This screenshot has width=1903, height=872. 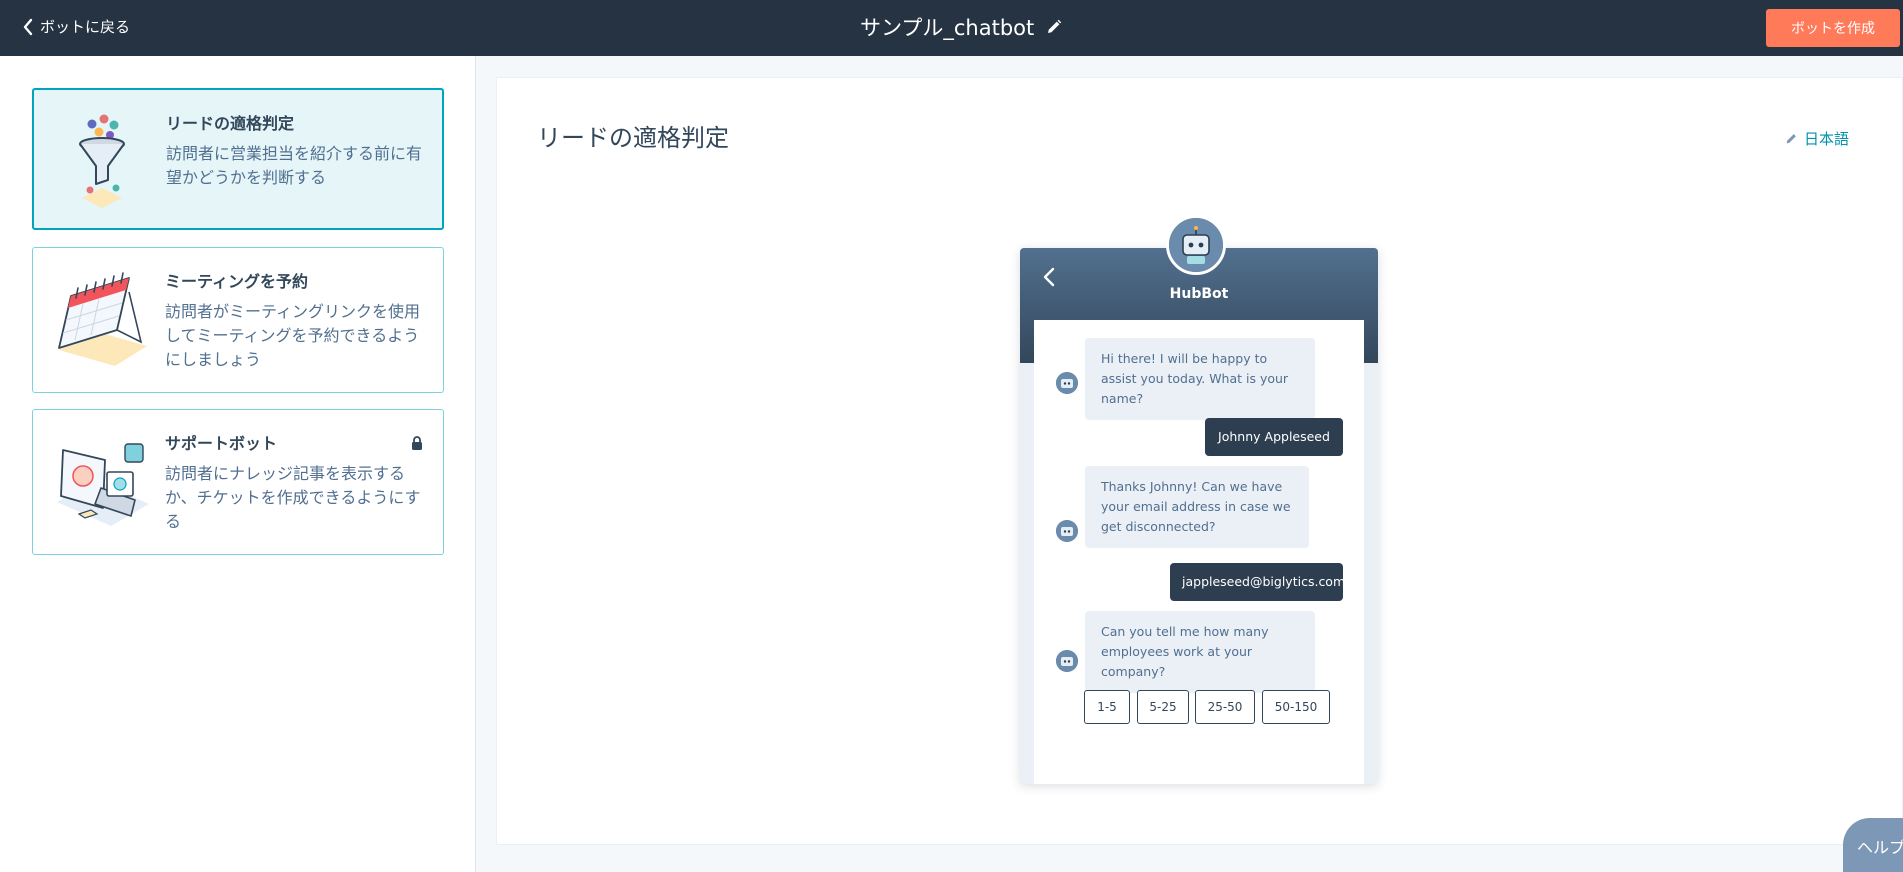 What do you see at coordinates (1296, 707) in the screenshot?
I see `employee-option-button: 50-150` at bounding box center [1296, 707].